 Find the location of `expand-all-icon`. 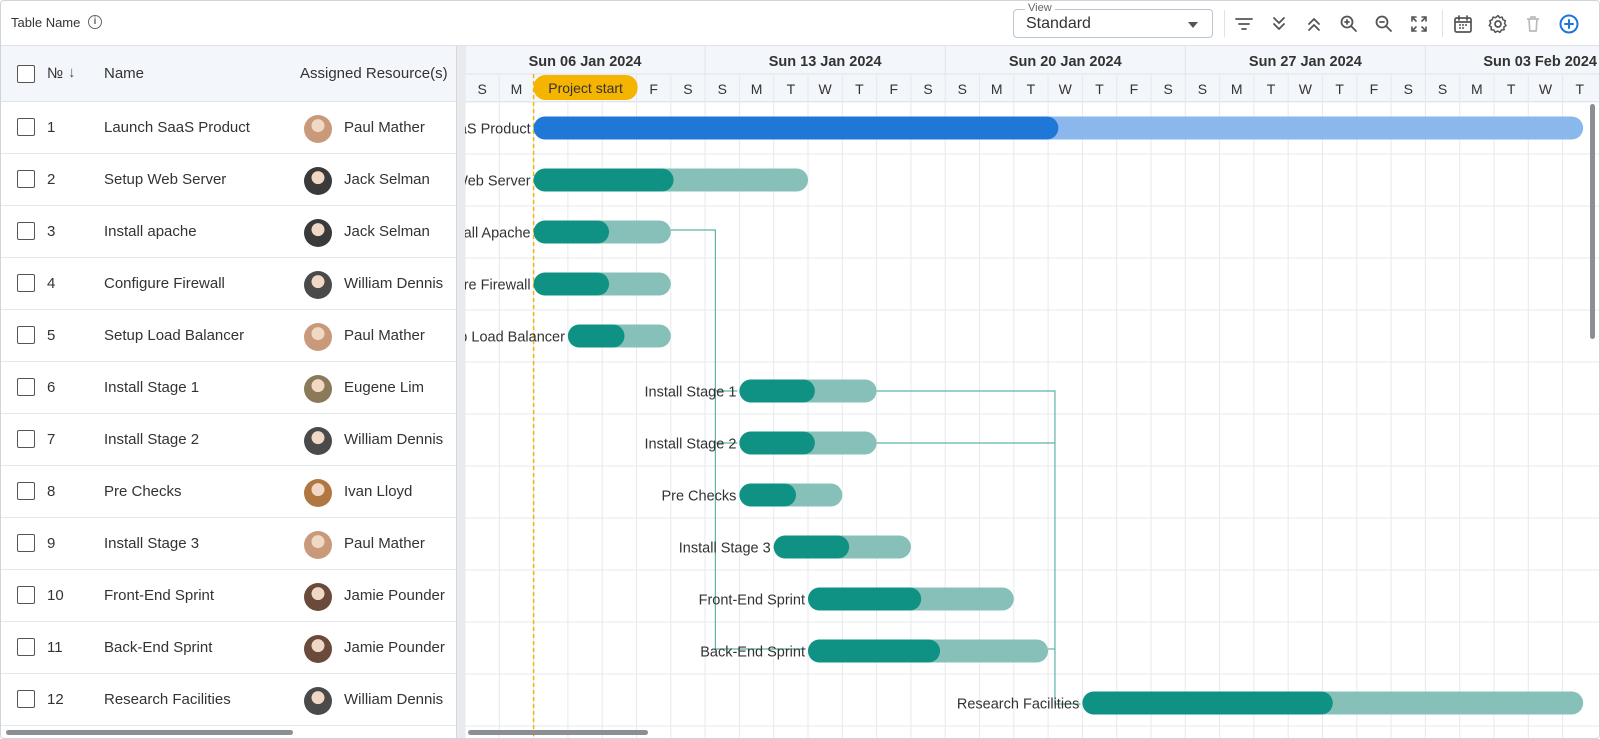

expand-all-icon is located at coordinates (1279, 24).